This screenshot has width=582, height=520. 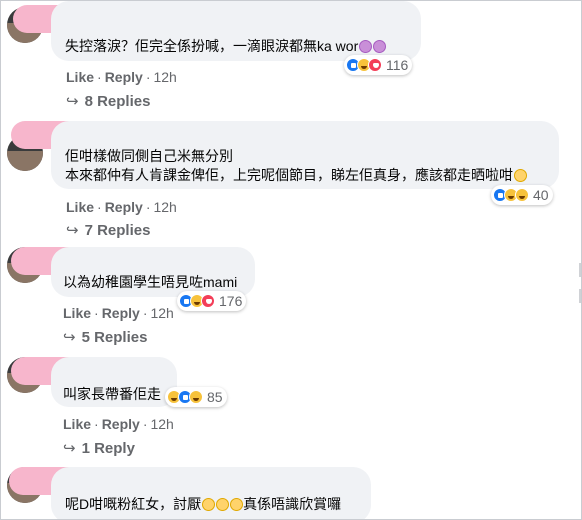 I want to click on comment-bubble: 以為幼稚園學生唔見咗mami, so click(x=153, y=272).